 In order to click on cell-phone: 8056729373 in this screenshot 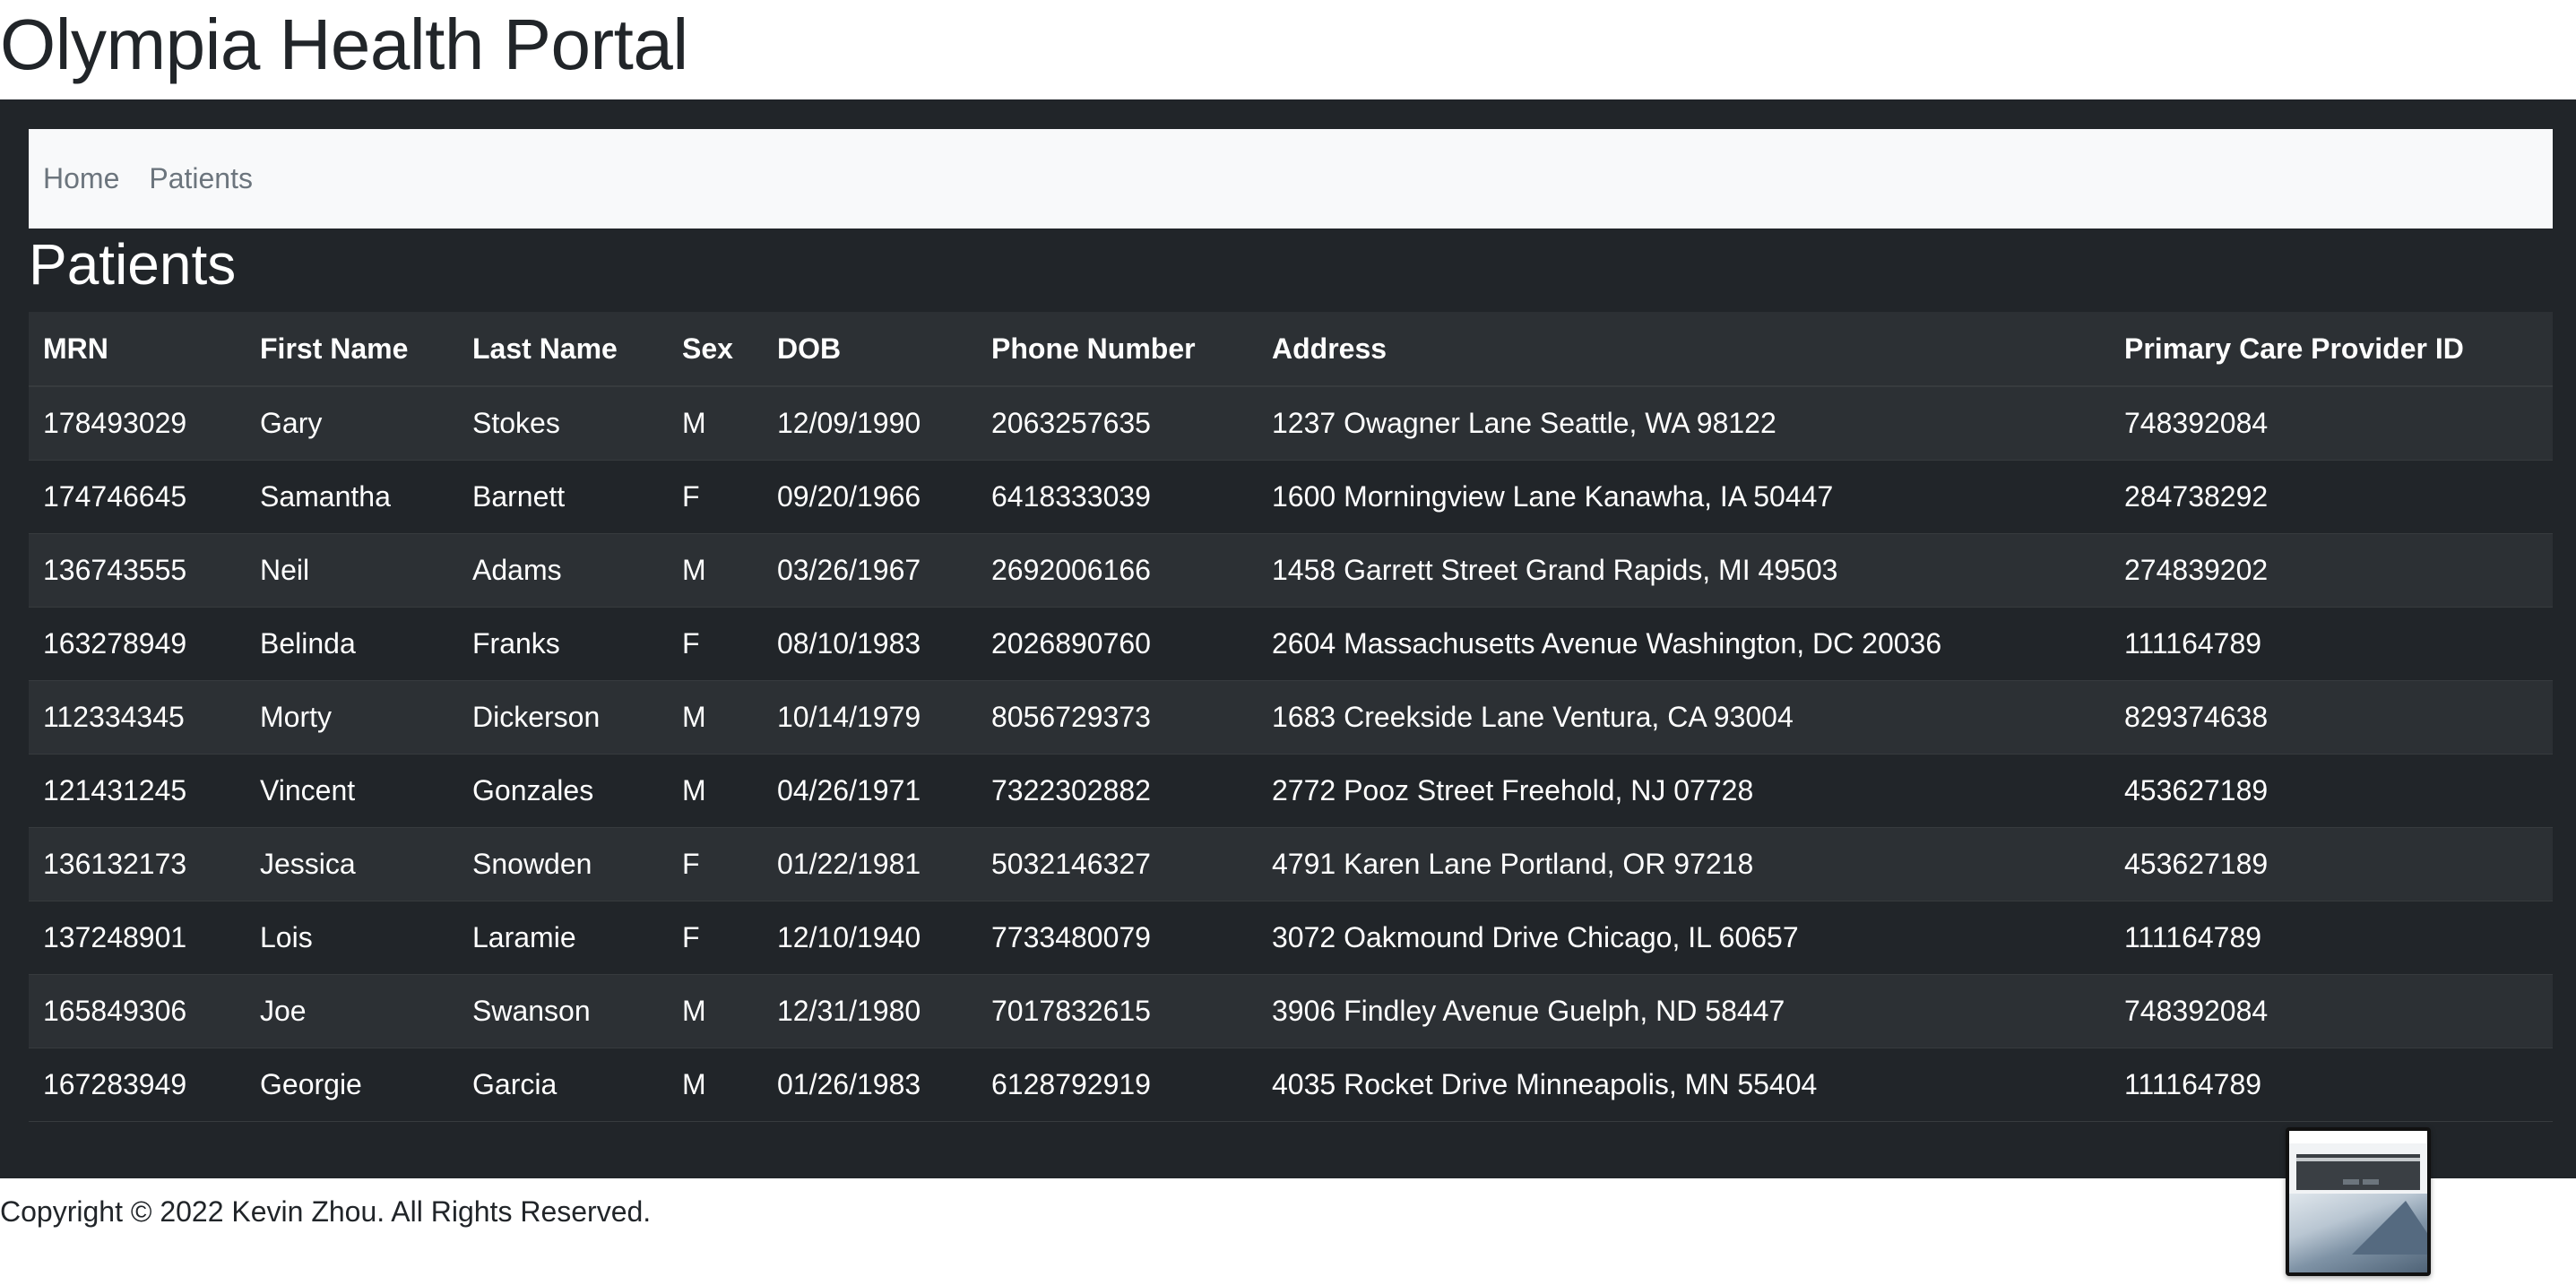, I will do `click(1117, 718)`.